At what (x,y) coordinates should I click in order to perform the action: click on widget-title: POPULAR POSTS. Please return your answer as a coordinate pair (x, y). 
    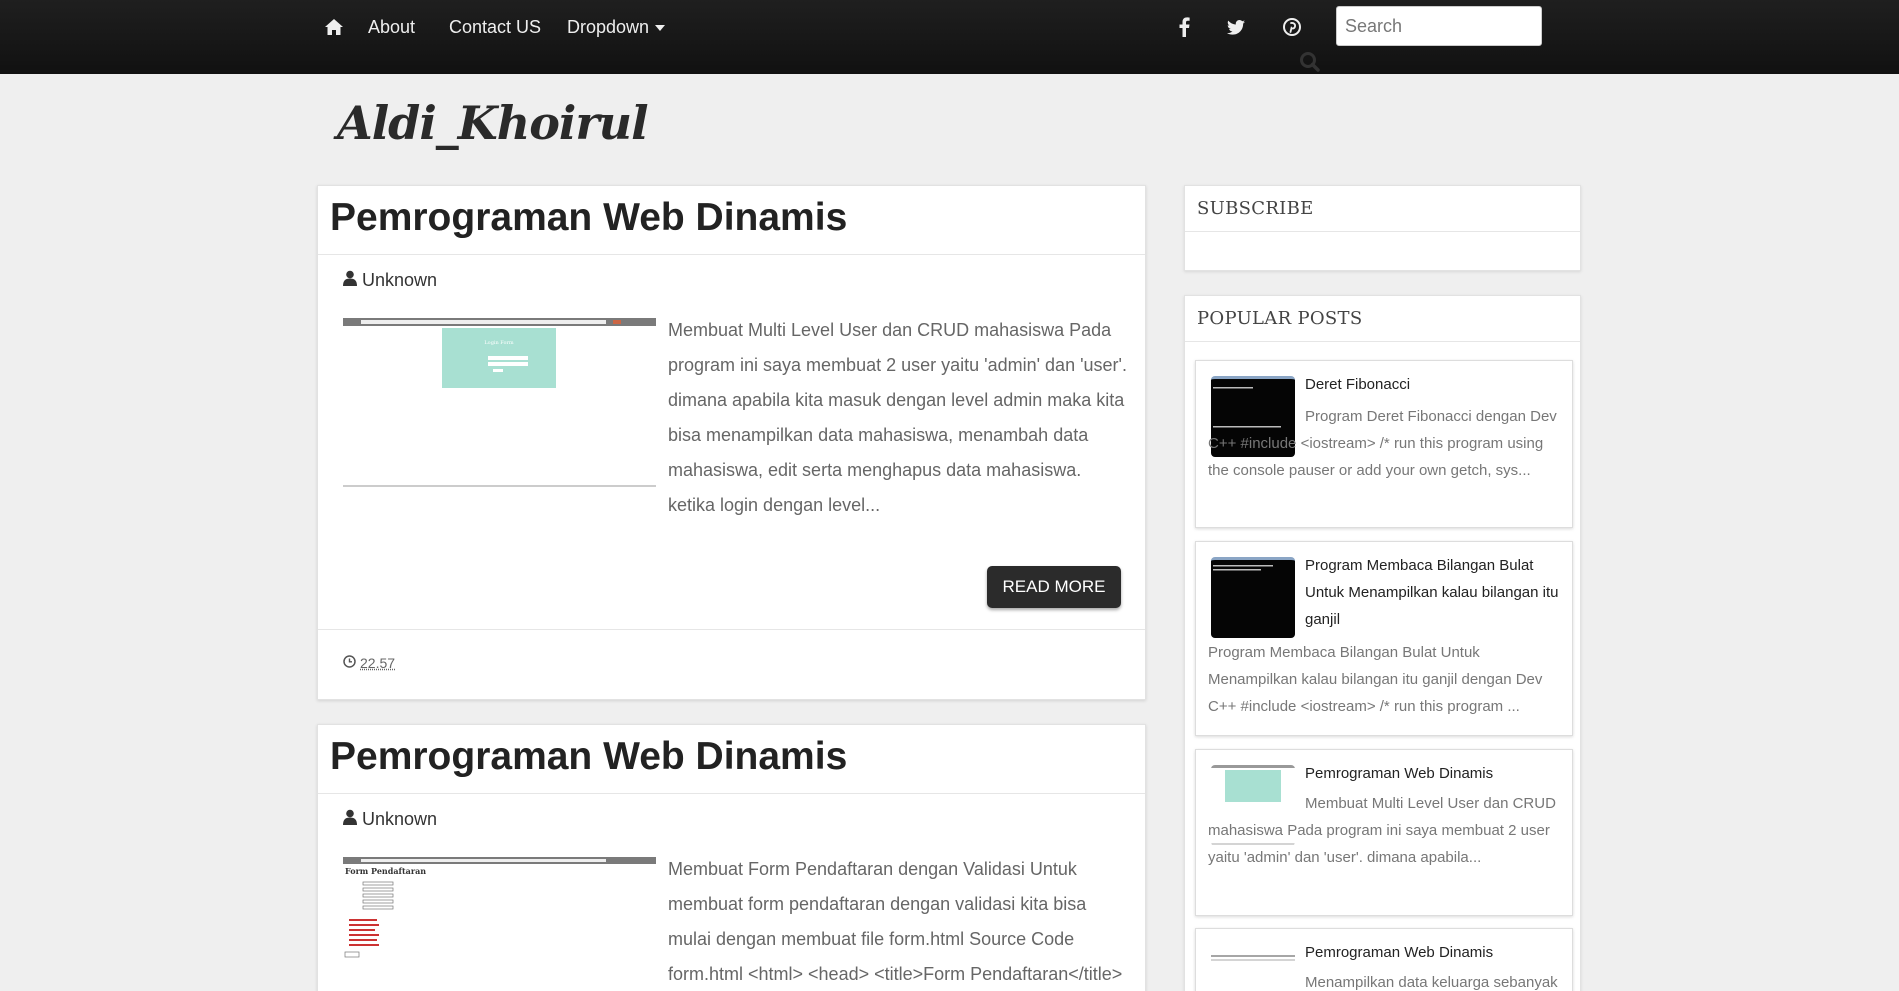
    Looking at the image, I should click on (1382, 319).